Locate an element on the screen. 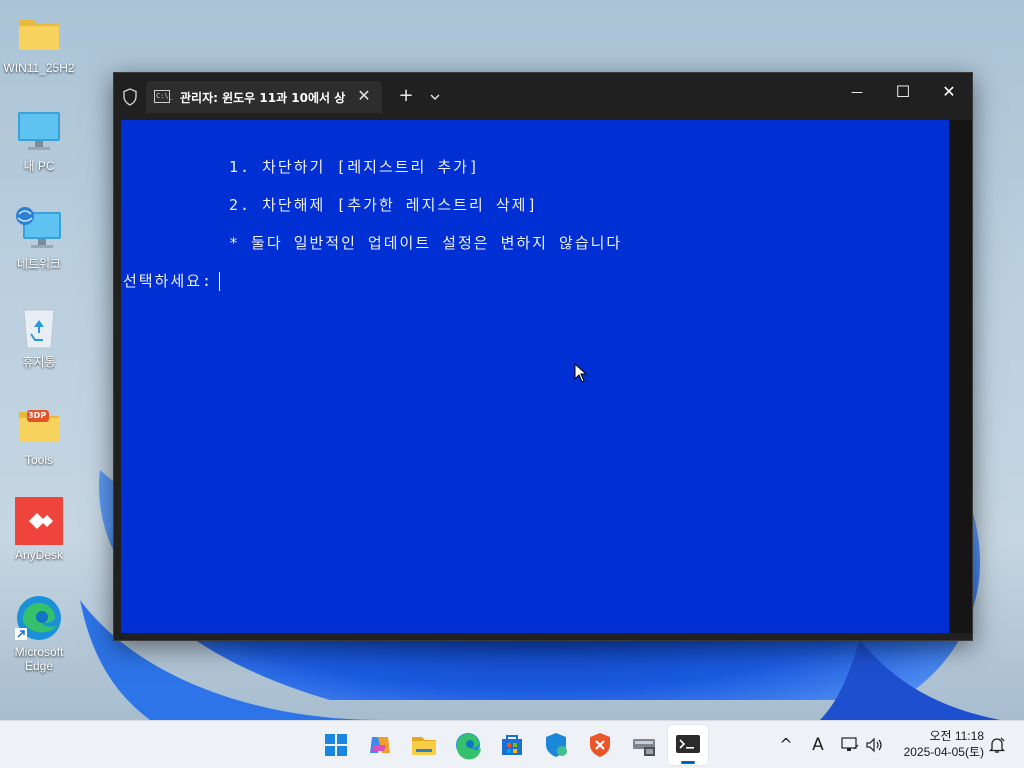  volume-icon is located at coordinates (874, 745).